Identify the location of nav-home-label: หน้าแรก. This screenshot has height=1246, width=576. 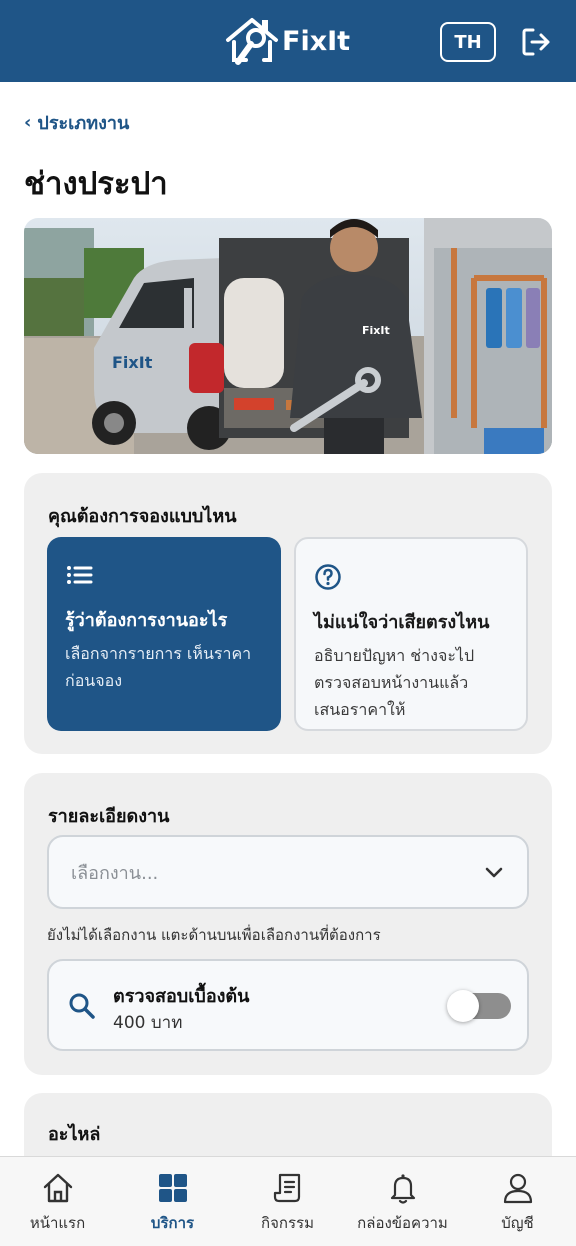
(57, 1223).